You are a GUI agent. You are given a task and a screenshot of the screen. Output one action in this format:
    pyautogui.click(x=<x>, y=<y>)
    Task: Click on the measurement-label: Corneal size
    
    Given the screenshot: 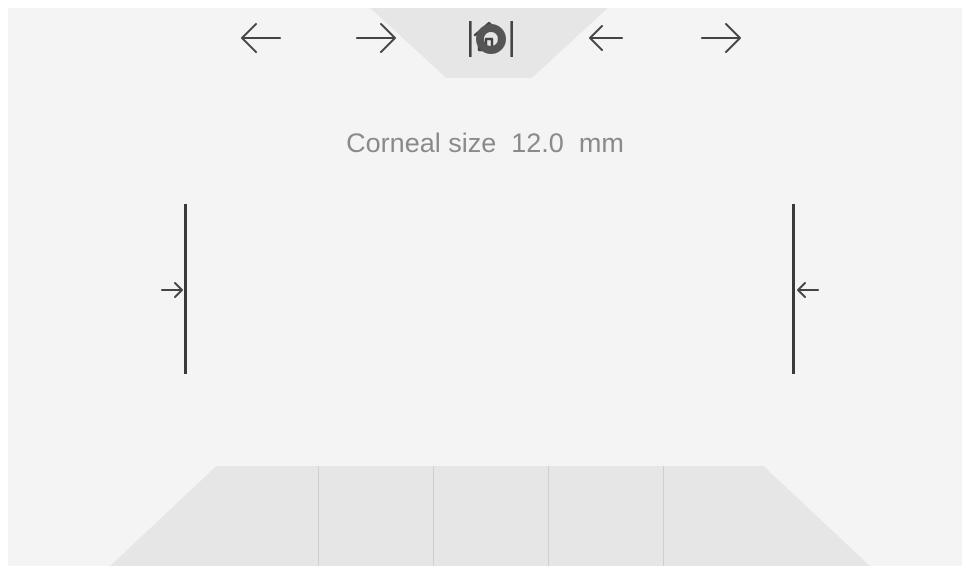 What is the action you would take?
    pyautogui.click(x=421, y=143)
    